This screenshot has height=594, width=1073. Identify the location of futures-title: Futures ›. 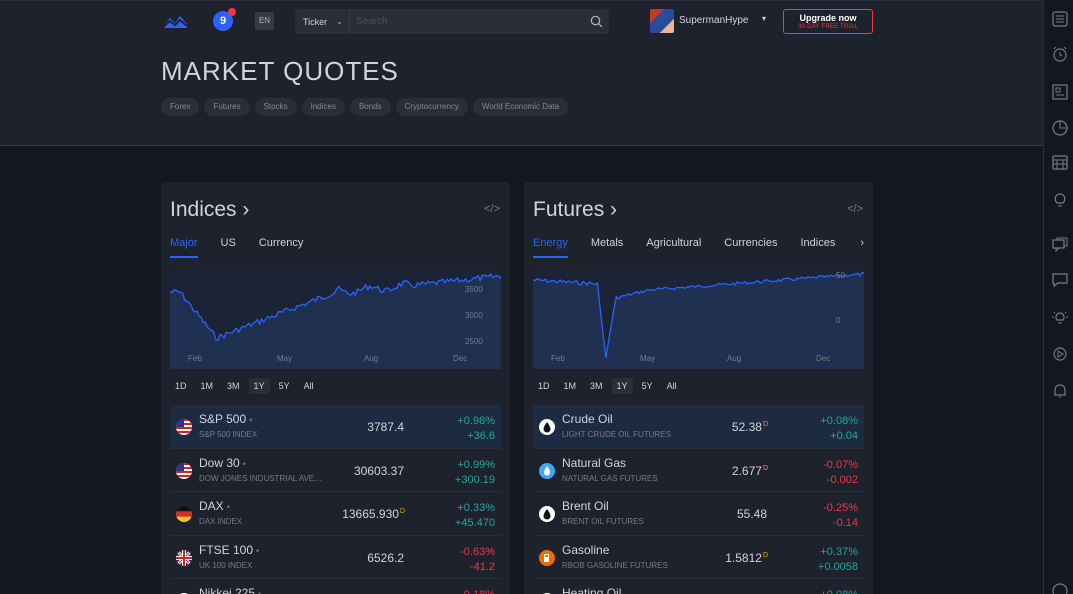
(575, 210).